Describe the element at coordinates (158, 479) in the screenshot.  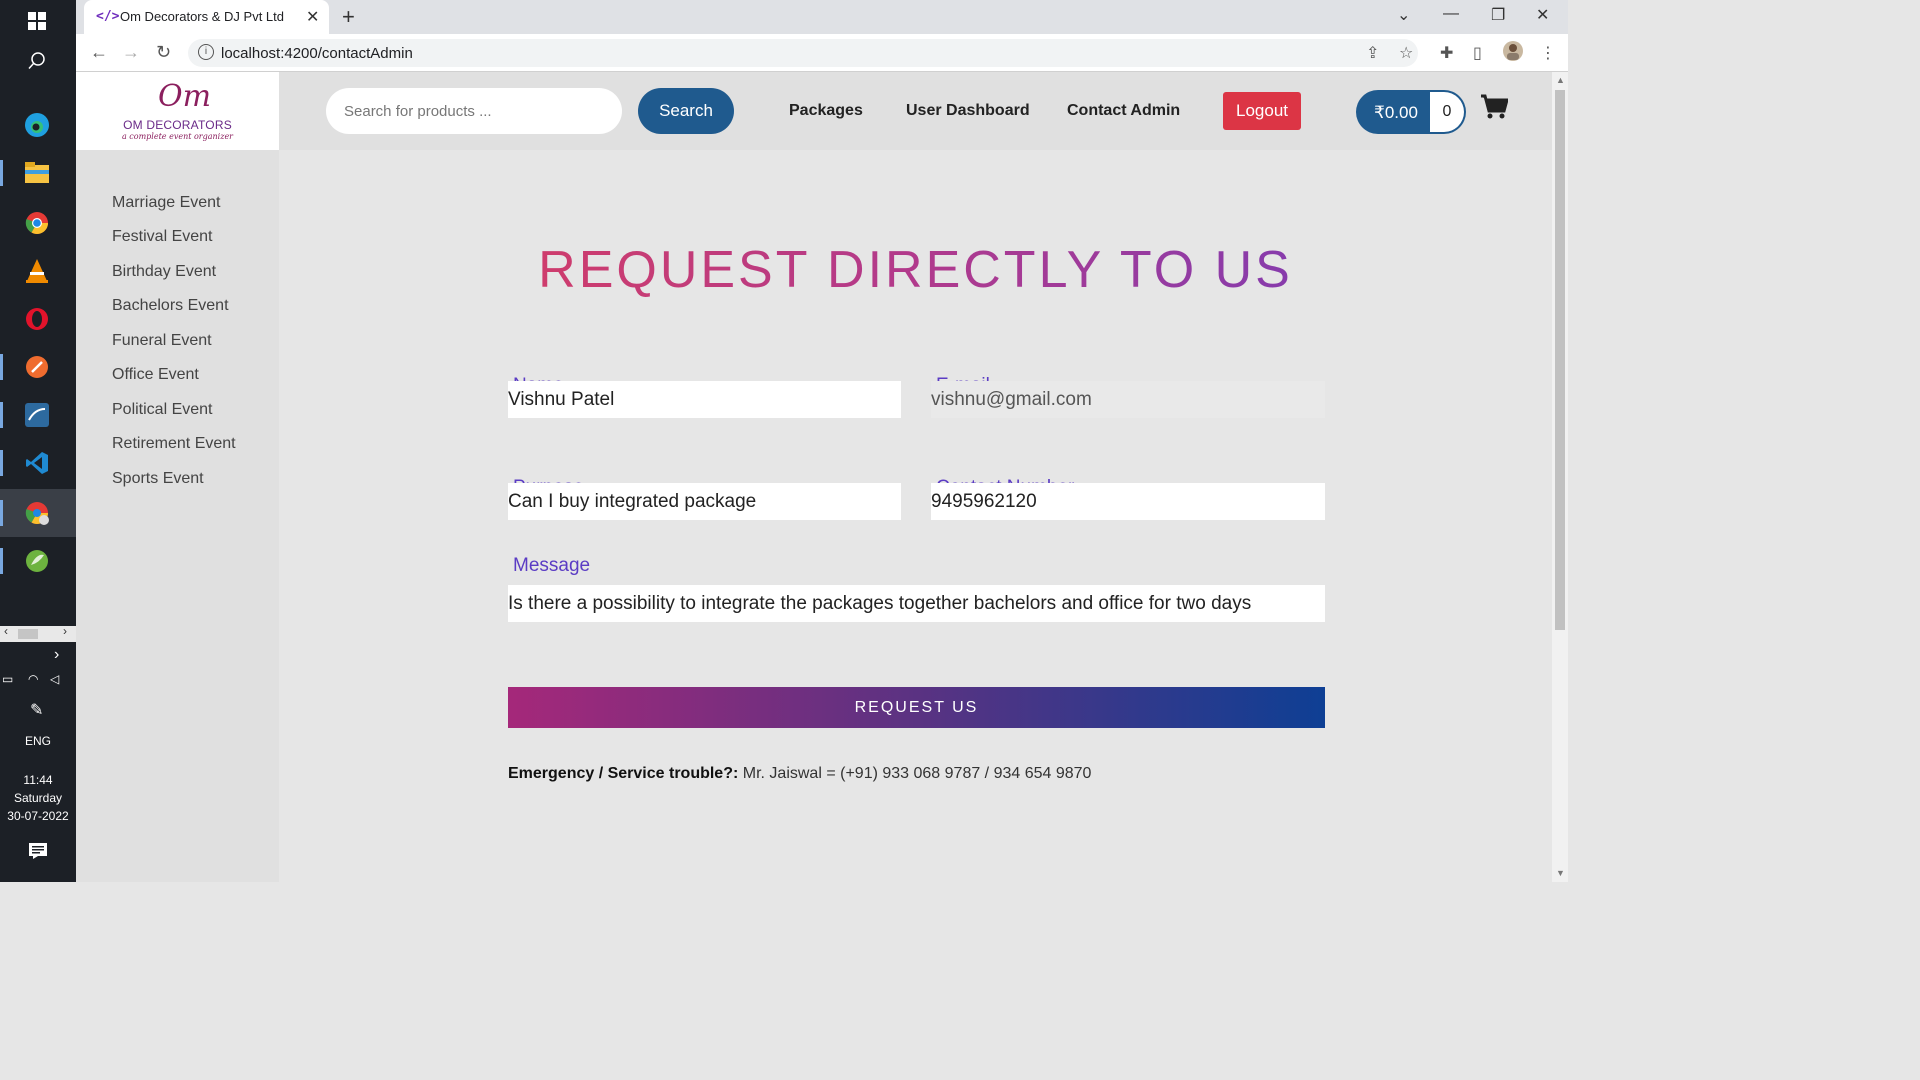
I see `sidebar-item-sports-event: Sports Event` at that location.